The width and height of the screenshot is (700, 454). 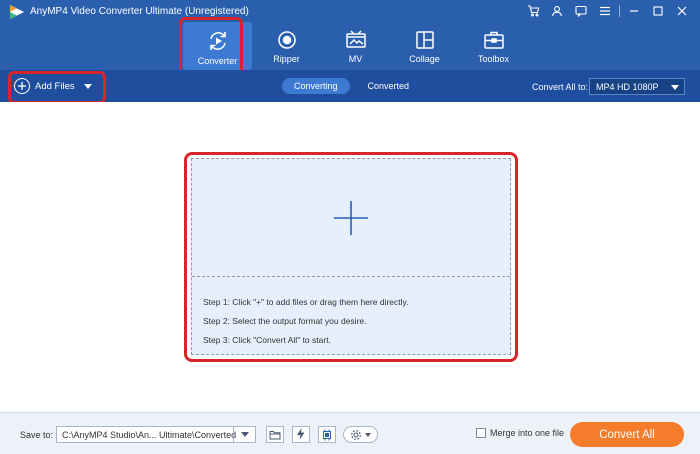 I want to click on ripper-icon, so click(x=286, y=40).